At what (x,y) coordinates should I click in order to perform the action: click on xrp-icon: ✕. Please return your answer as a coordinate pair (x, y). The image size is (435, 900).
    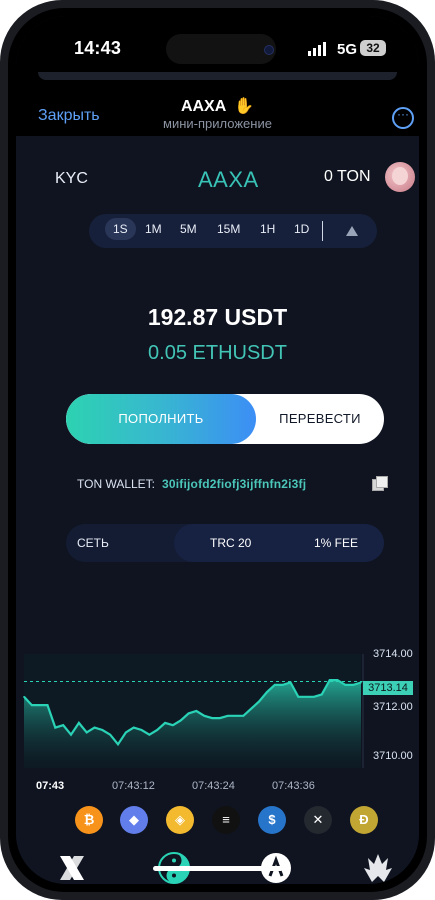
    Looking at the image, I should click on (318, 820).